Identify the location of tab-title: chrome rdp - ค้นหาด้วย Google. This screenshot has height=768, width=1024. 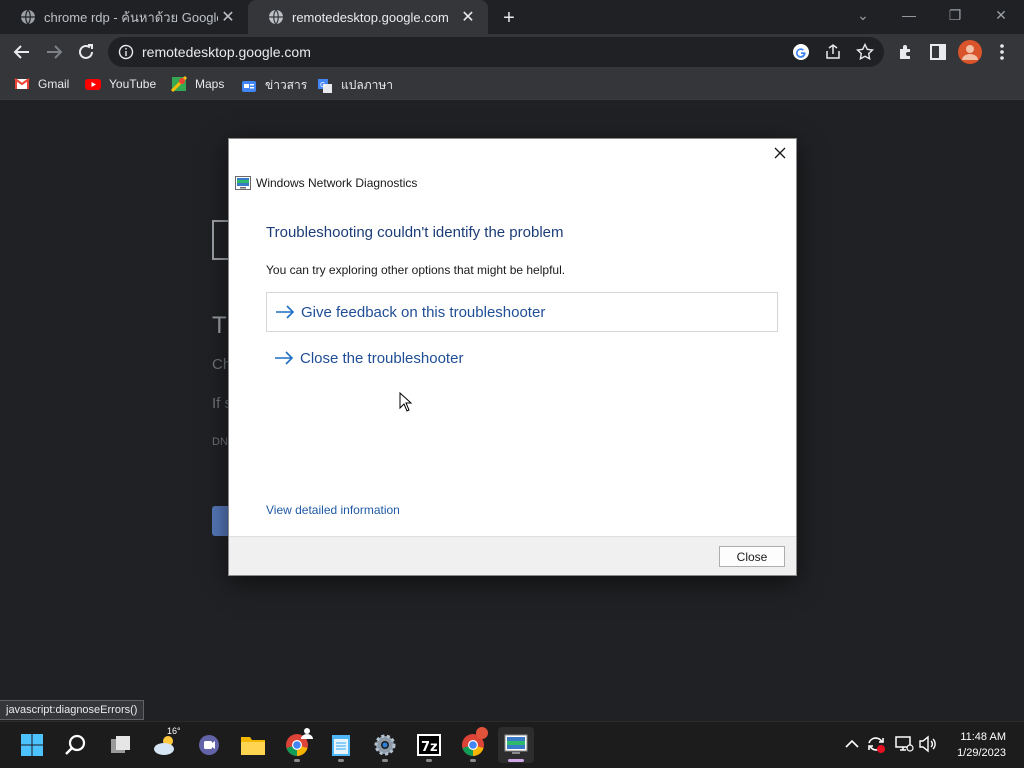
(131, 17).